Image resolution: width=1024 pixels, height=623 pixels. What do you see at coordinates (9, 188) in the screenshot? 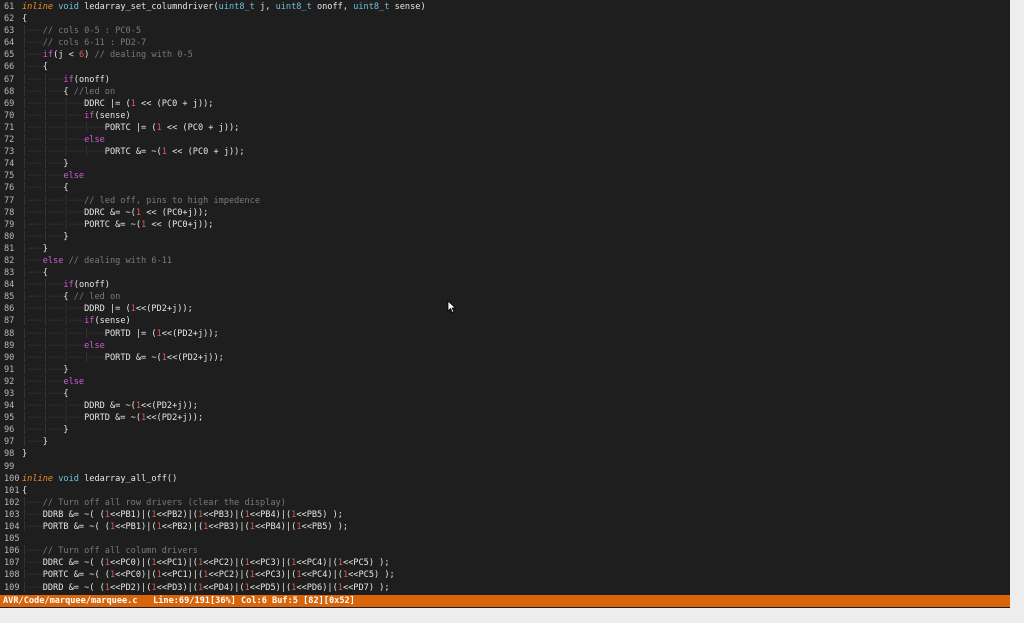
I see `line-number: 76` at bounding box center [9, 188].